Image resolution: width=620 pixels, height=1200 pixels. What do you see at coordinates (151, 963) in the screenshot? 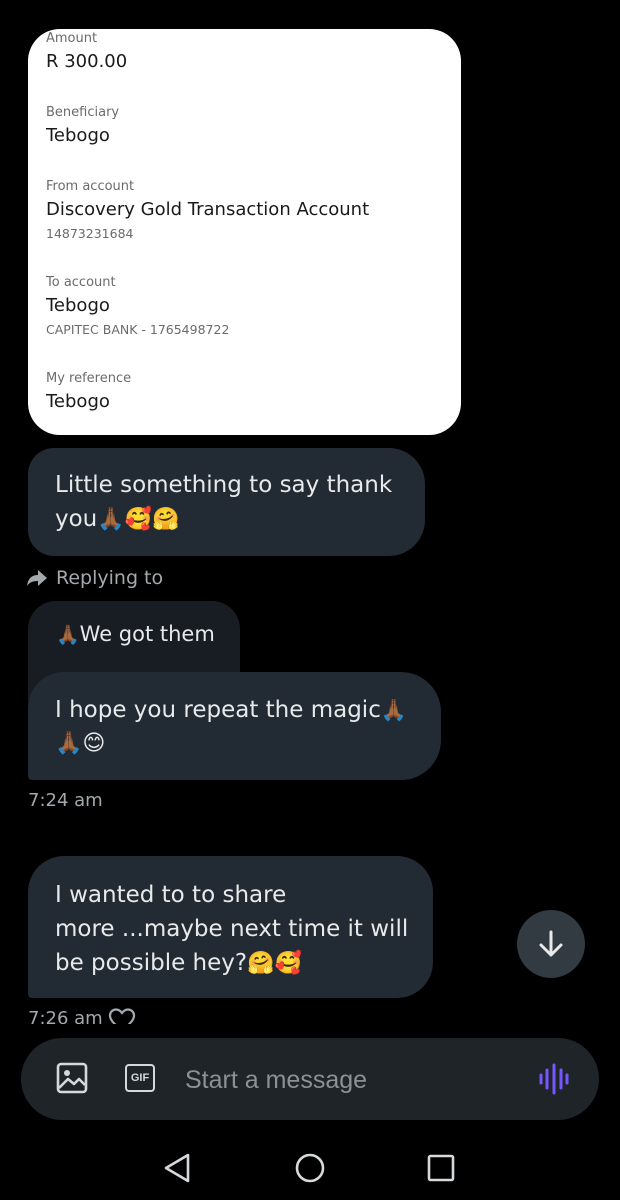
I see `message-text: be possible hey?` at bounding box center [151, 963].